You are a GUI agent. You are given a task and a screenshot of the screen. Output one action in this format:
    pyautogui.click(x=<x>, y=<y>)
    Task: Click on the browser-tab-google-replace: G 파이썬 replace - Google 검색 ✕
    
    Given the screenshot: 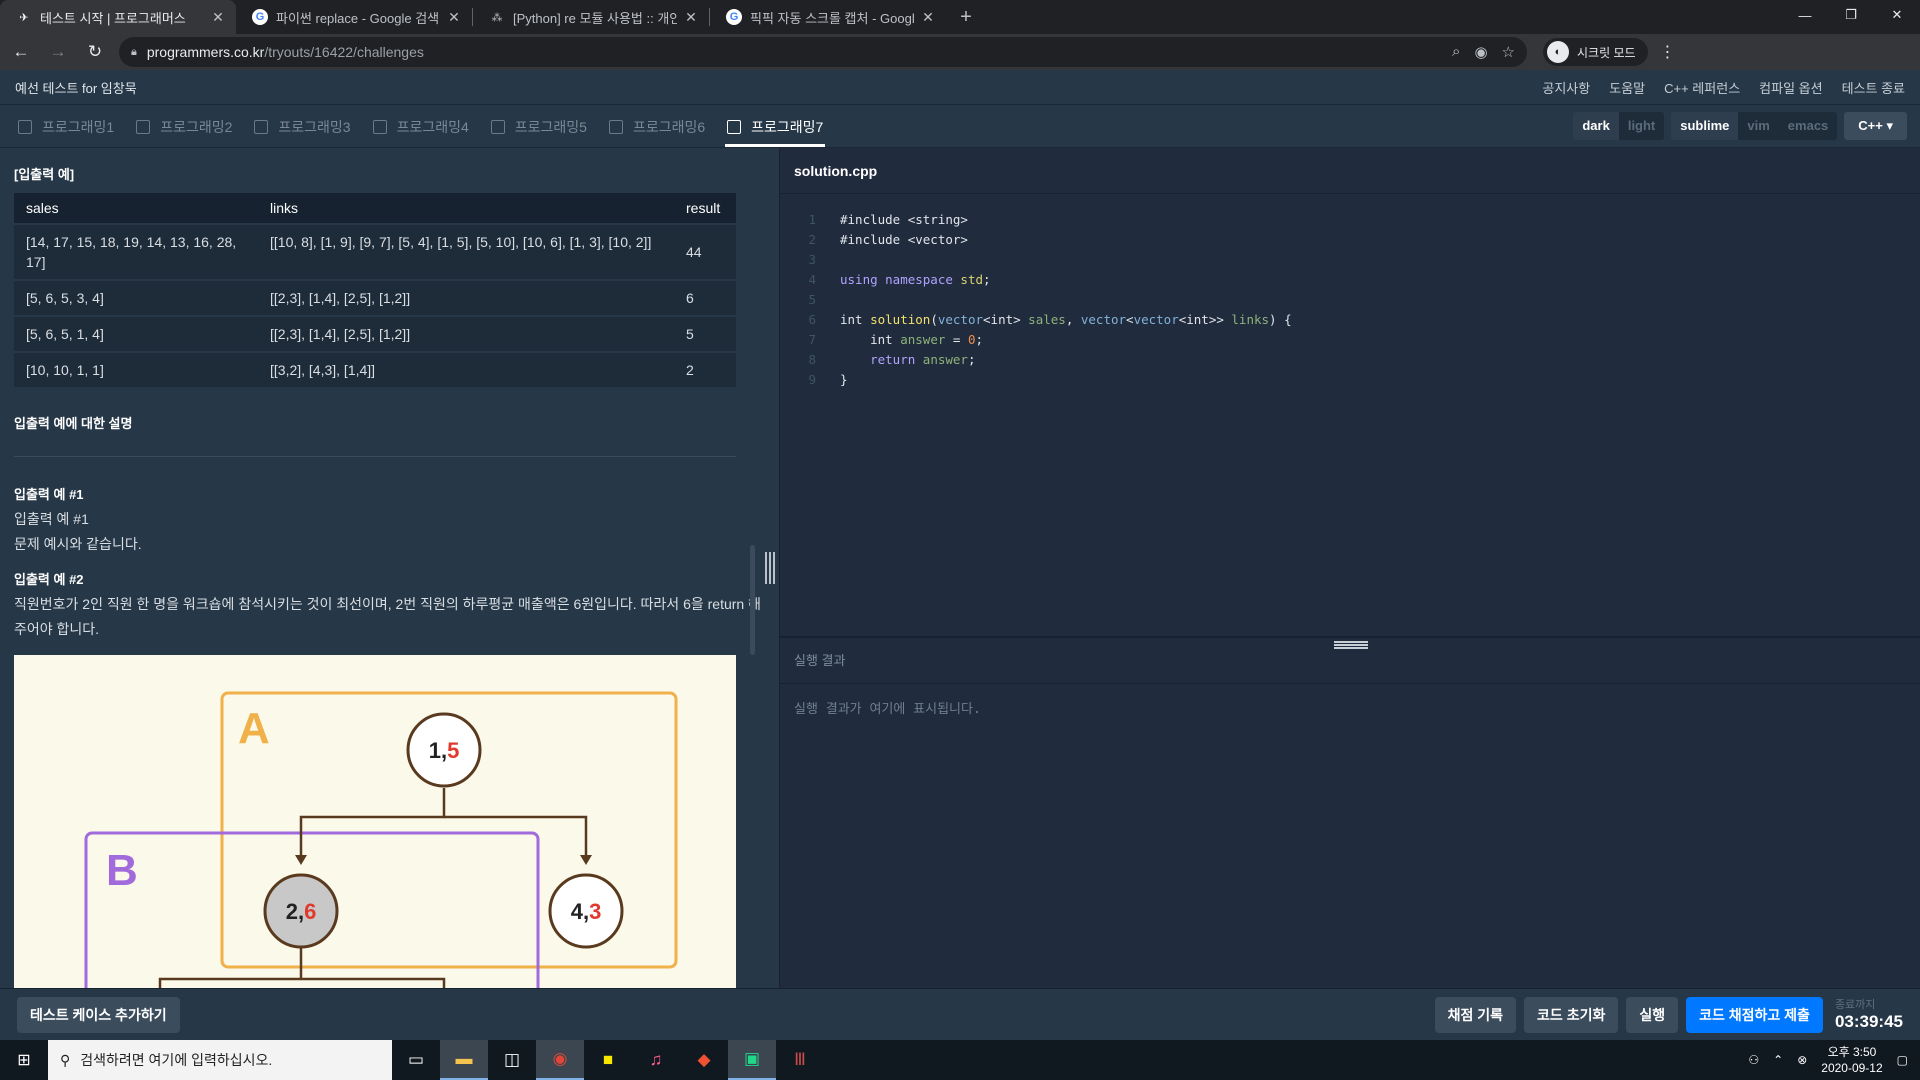 What is the action you would take?
    pyautogui.click(x=354, y=17)
    